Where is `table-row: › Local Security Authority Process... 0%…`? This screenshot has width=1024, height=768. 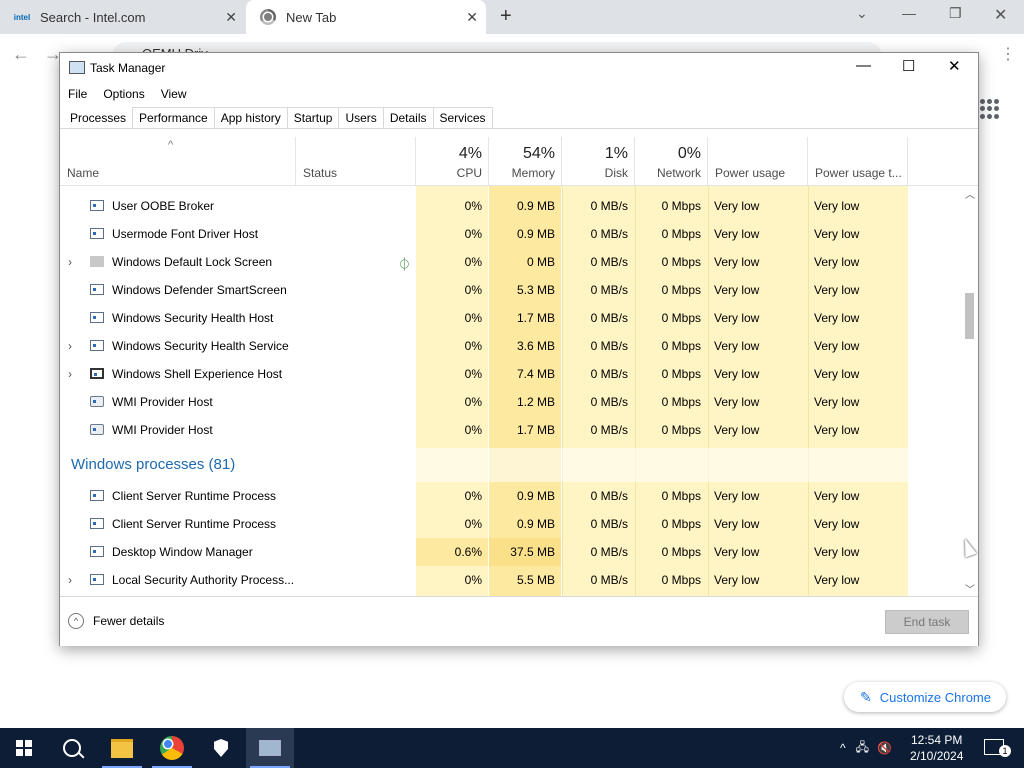 table-row: › Local Security Authority Process... 0%… is located at coordinates (511, 580).